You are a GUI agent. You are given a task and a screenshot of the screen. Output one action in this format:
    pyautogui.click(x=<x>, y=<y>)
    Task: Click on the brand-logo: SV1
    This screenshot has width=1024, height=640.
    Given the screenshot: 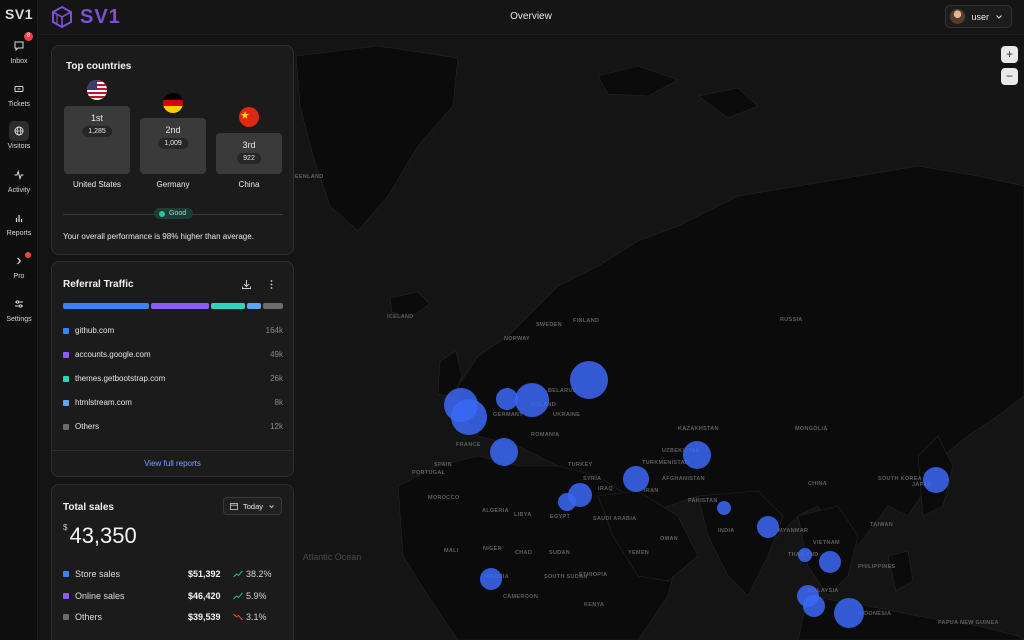 What is the action you would take?
    pyautogui.click(x=85, y=17)
    